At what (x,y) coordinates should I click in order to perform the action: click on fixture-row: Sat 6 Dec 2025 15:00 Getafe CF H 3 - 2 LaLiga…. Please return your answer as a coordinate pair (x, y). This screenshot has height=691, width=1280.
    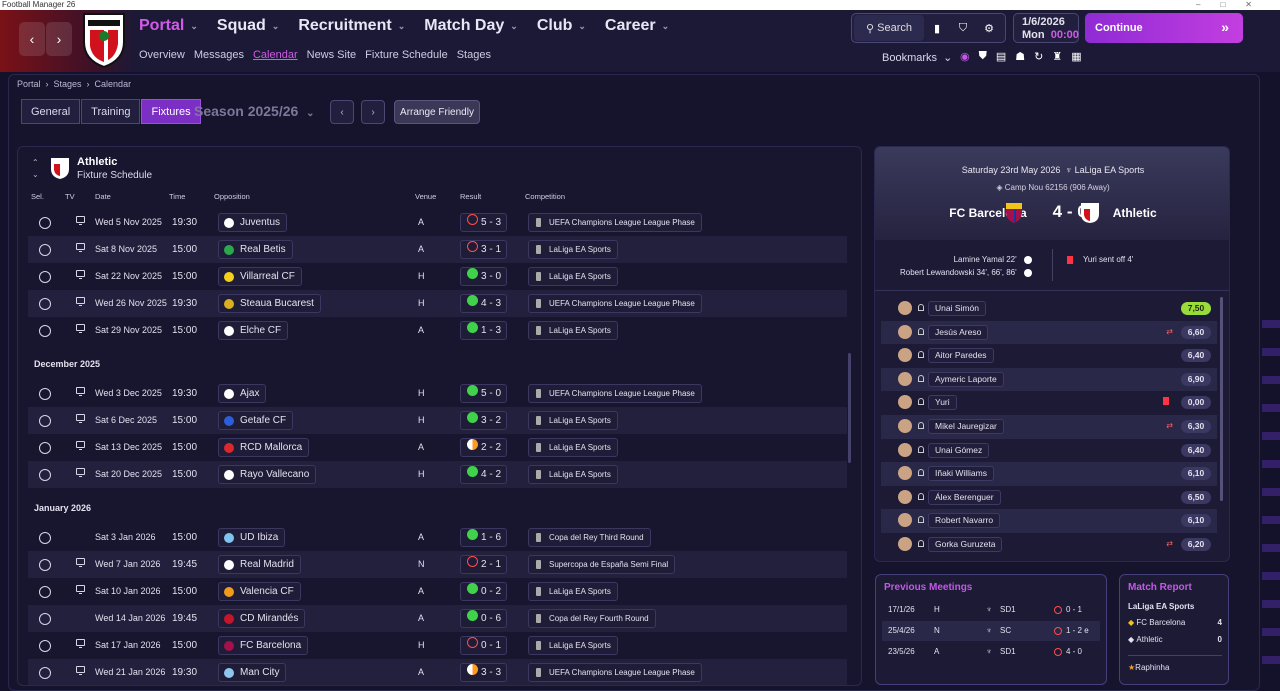
    Looking at the image, I should click on (437, 420).